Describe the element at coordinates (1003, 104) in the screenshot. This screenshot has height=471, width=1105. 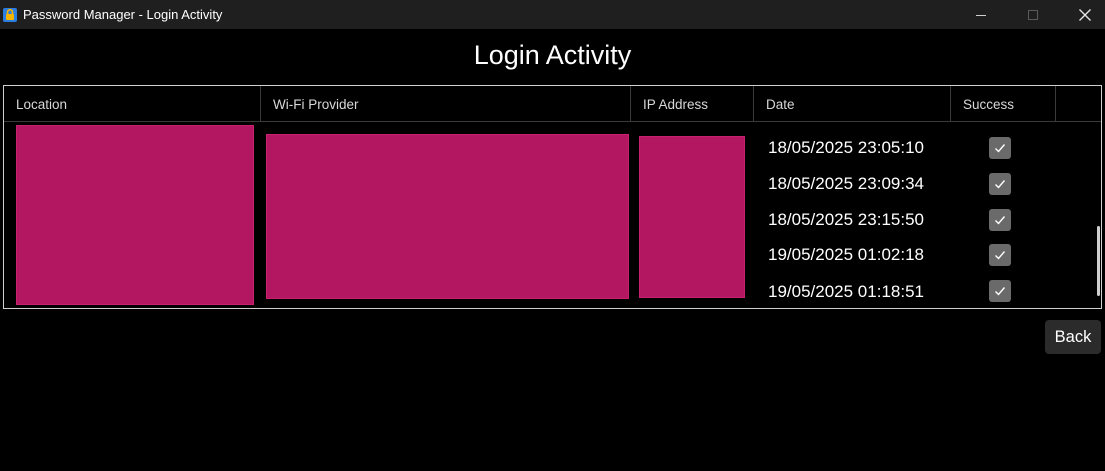
I see `column-header-success: Success` at that location.